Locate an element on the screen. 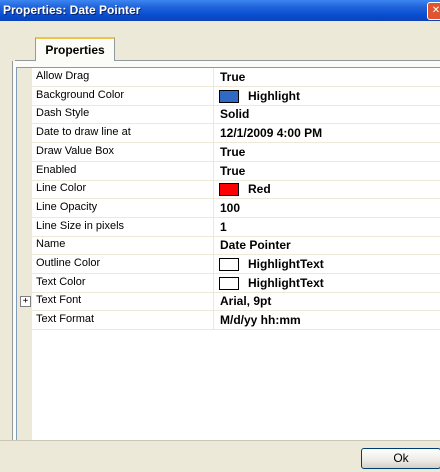 This screenshot has width=440, height=472. tab-properties: Properties is located at coordinates (75, 49).